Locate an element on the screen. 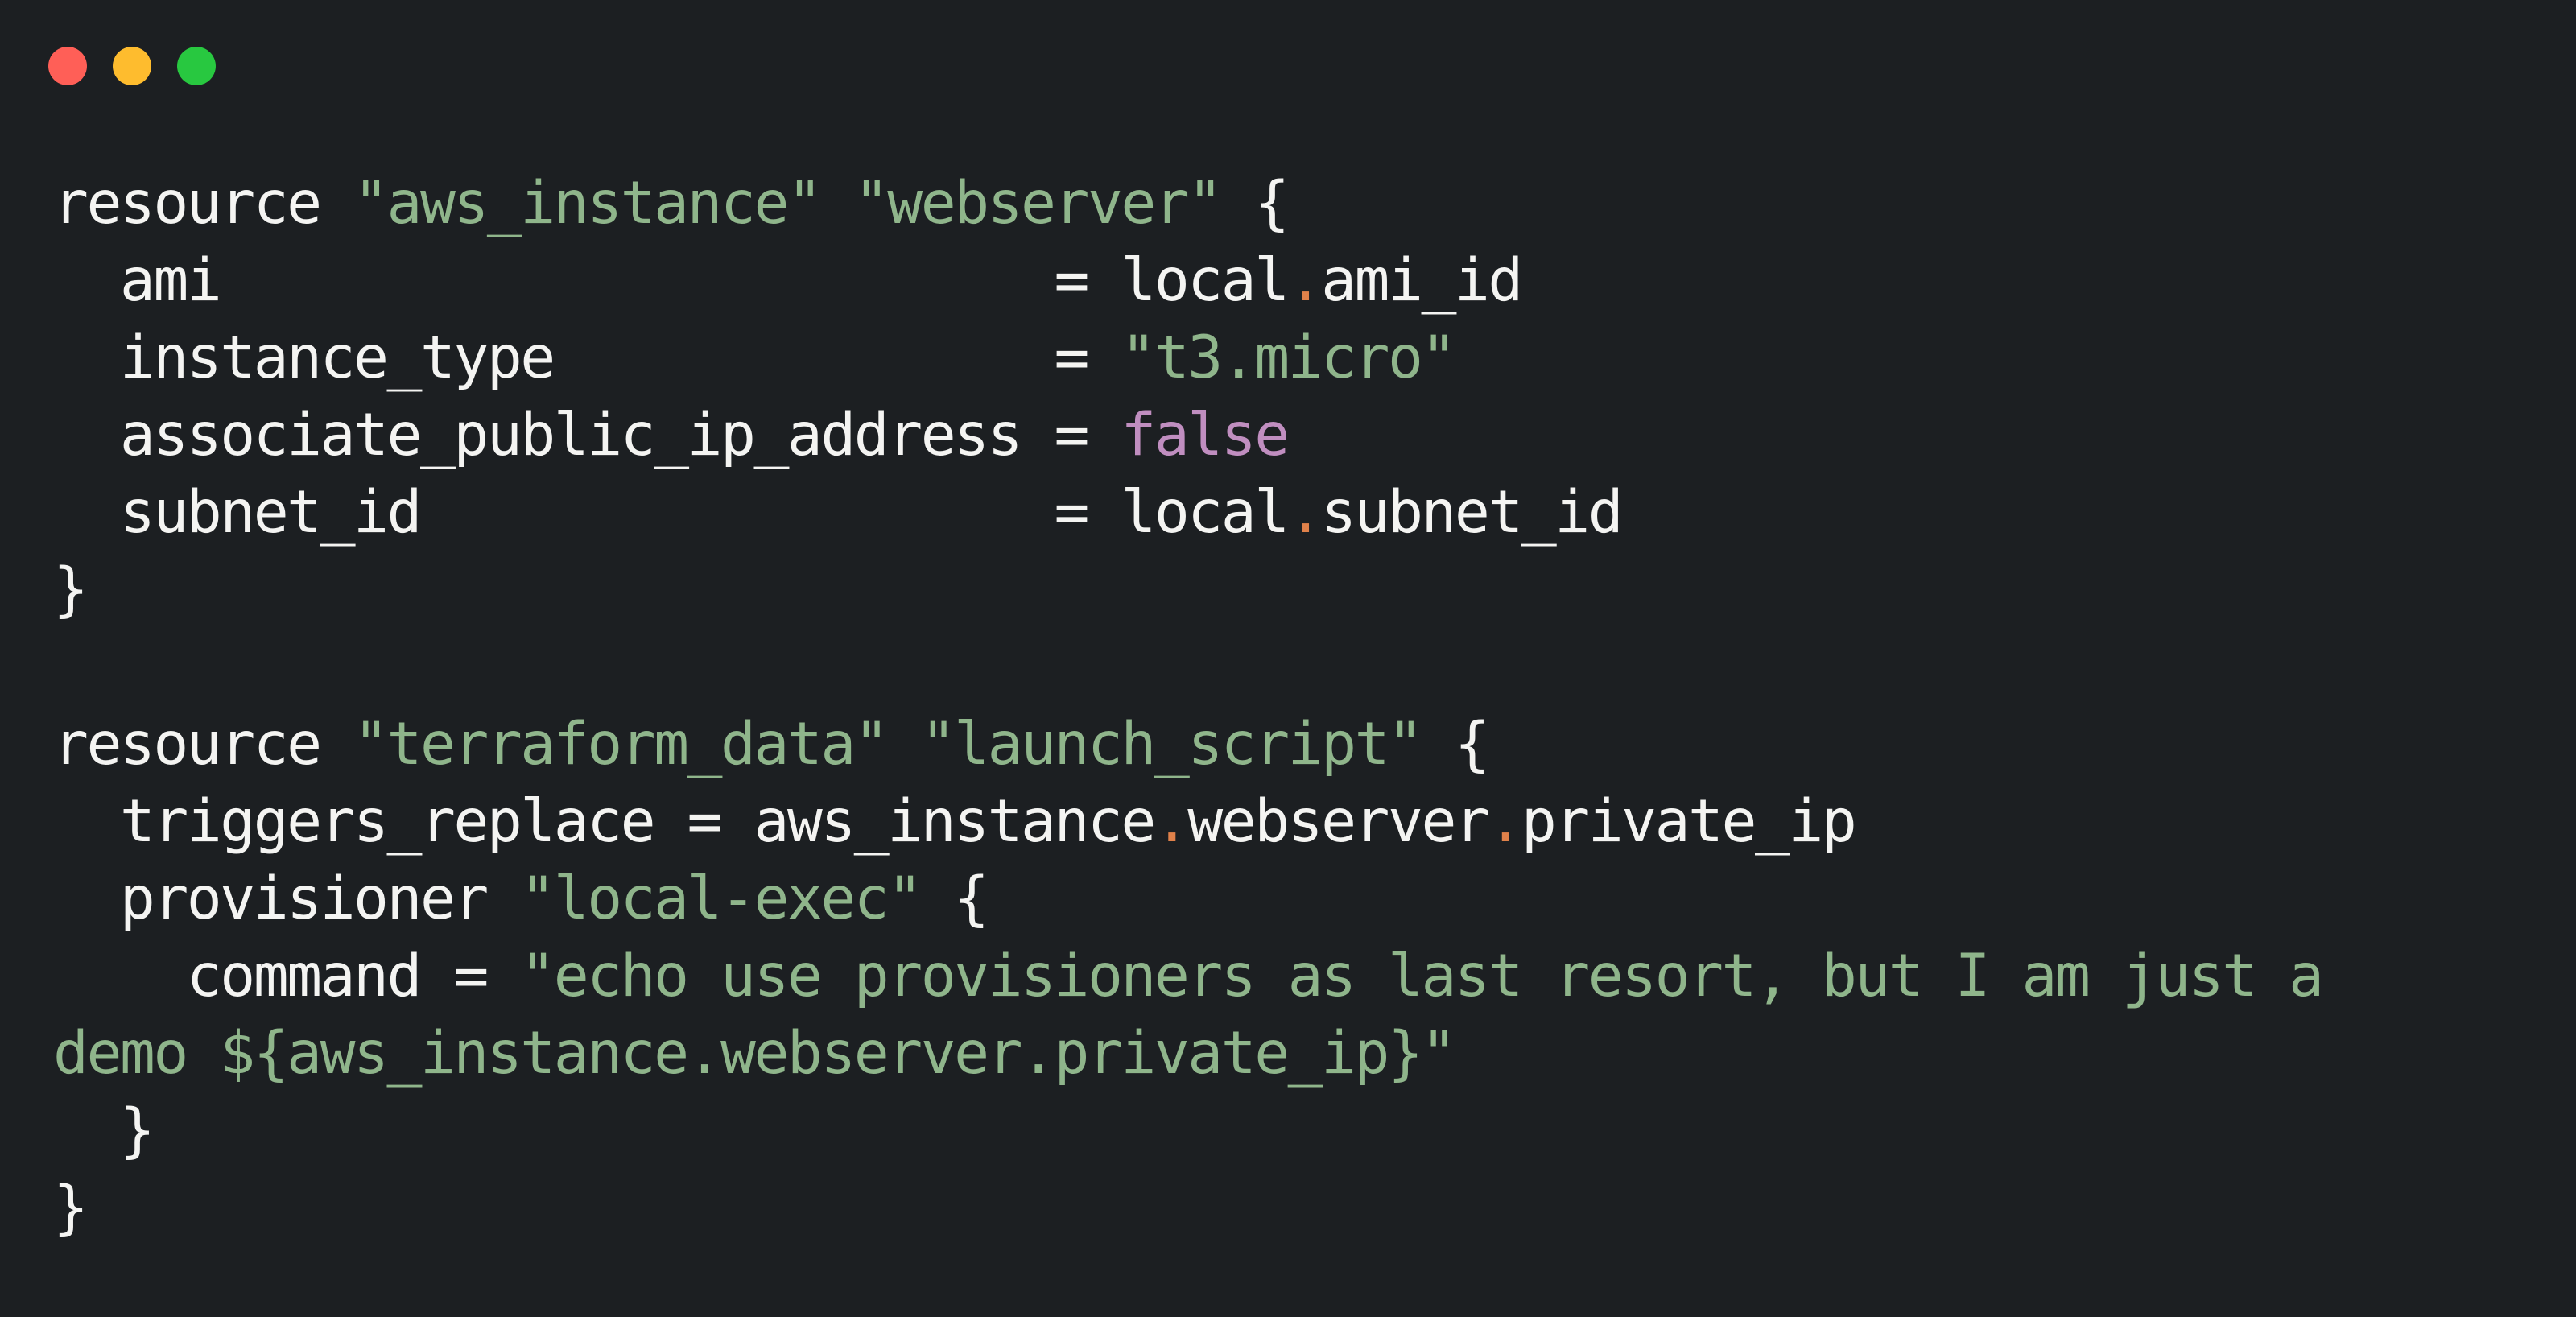  code-token: "t3.micro" is located at coordinates (1288, 358).